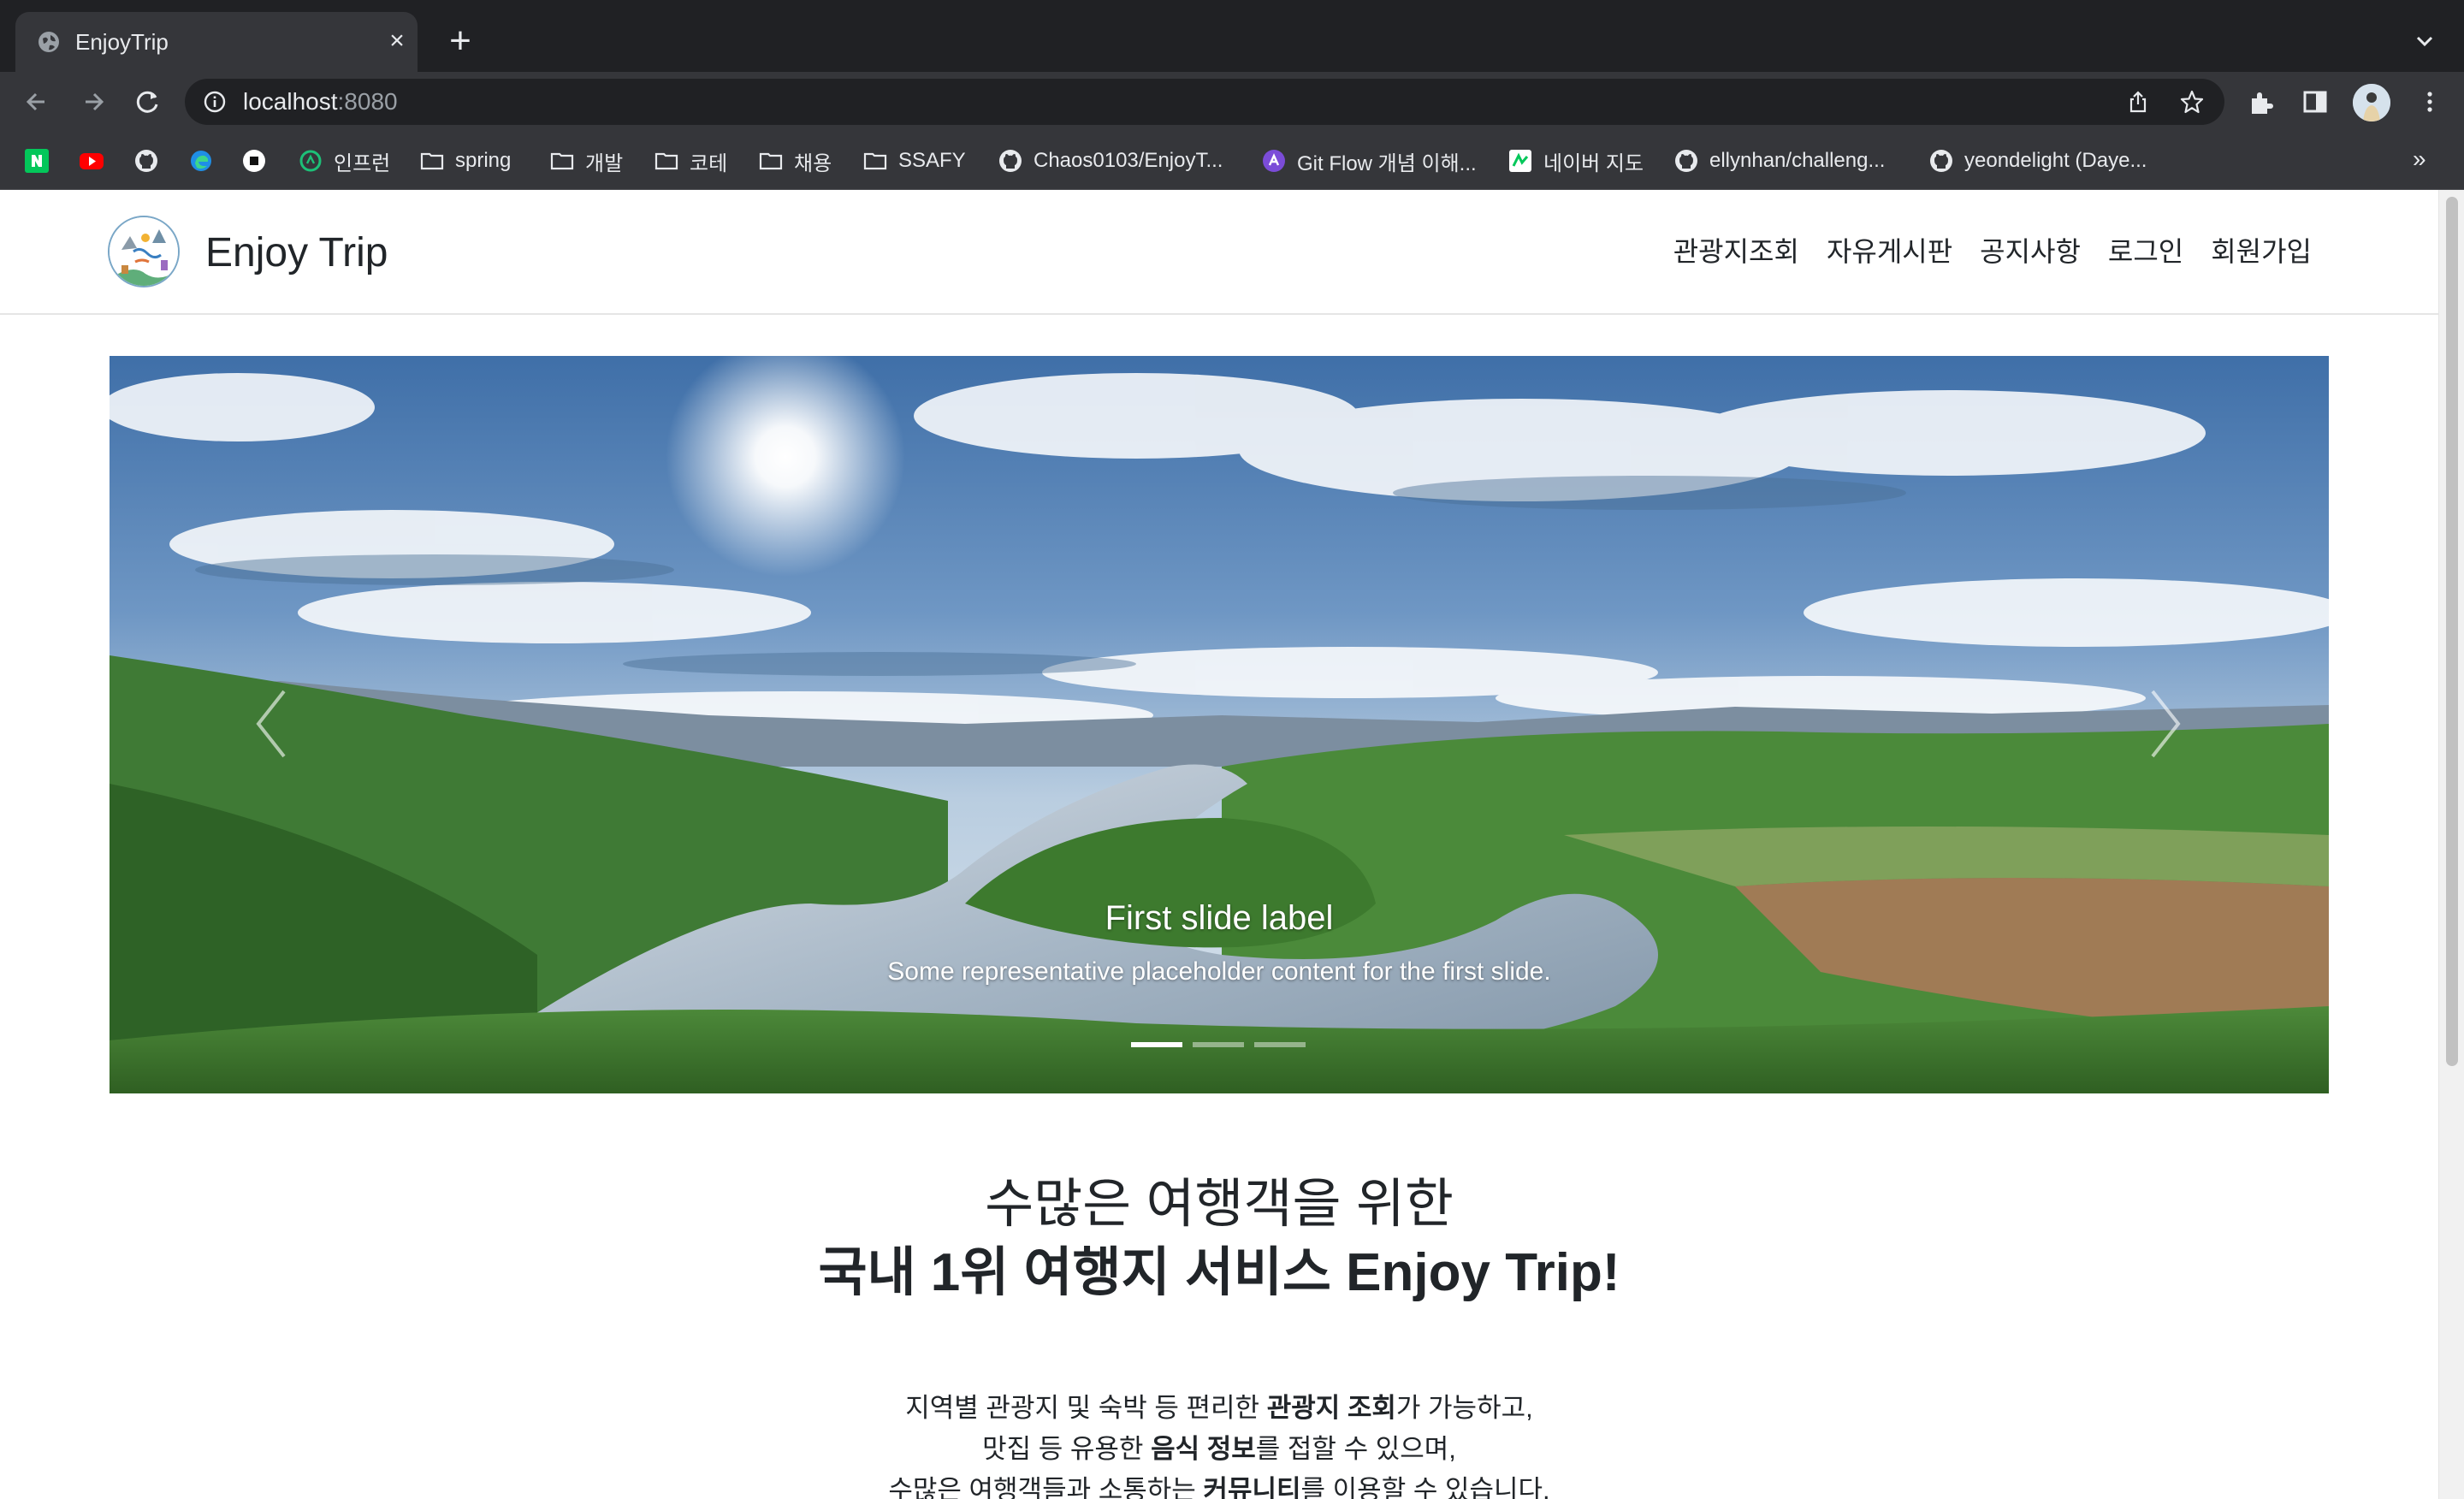 This screenshot has width=2464, height=1499. I want to click on bookmark-label: 코테, so click(709, 163).